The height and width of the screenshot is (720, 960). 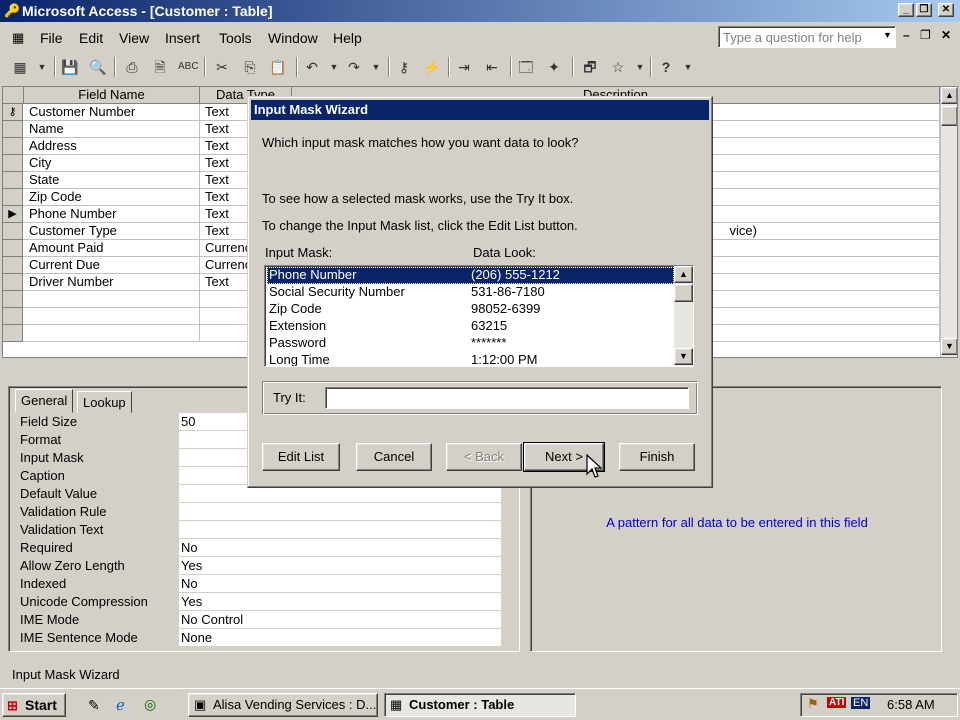 I want to click on field-name-cell: City, so click(x=112, y=163).